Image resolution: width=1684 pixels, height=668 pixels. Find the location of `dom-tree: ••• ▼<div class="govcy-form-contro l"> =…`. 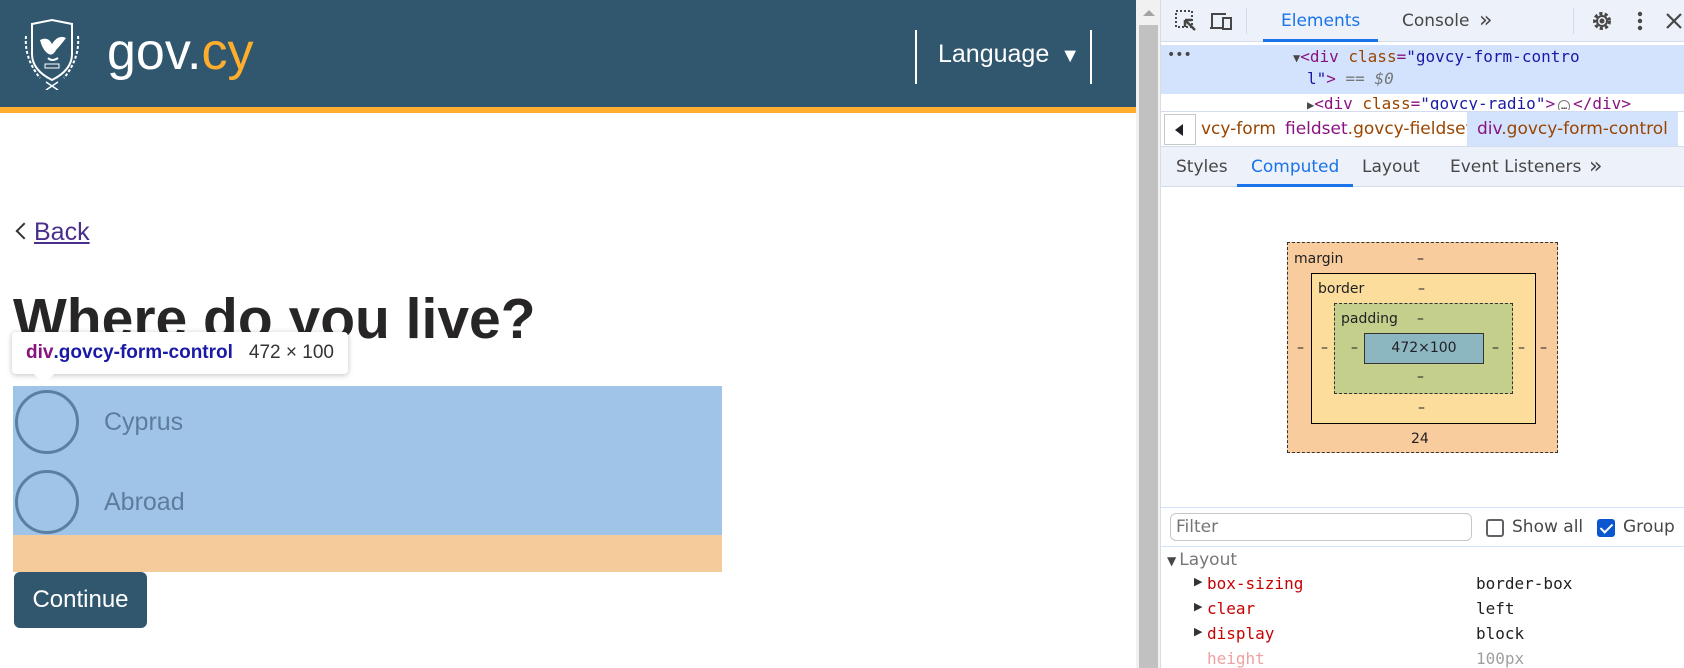

dom-tree: ••• ▼<div class="govcy-form-contro l"> =… is located at coordinates (1422, 77).